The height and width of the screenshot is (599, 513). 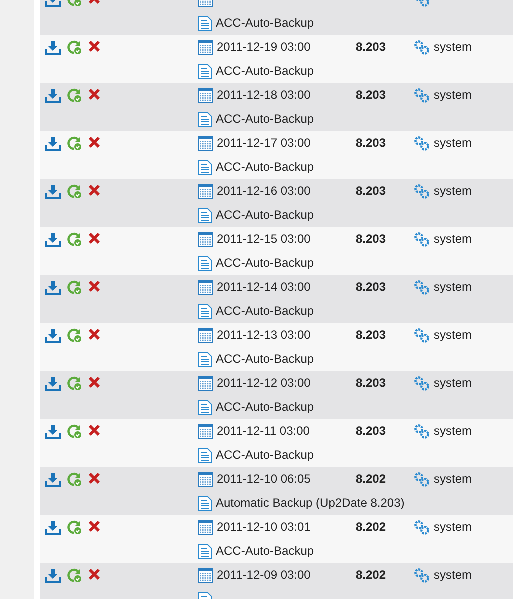 I want to click on version-number: 8.202, so click(x=371, y=575).